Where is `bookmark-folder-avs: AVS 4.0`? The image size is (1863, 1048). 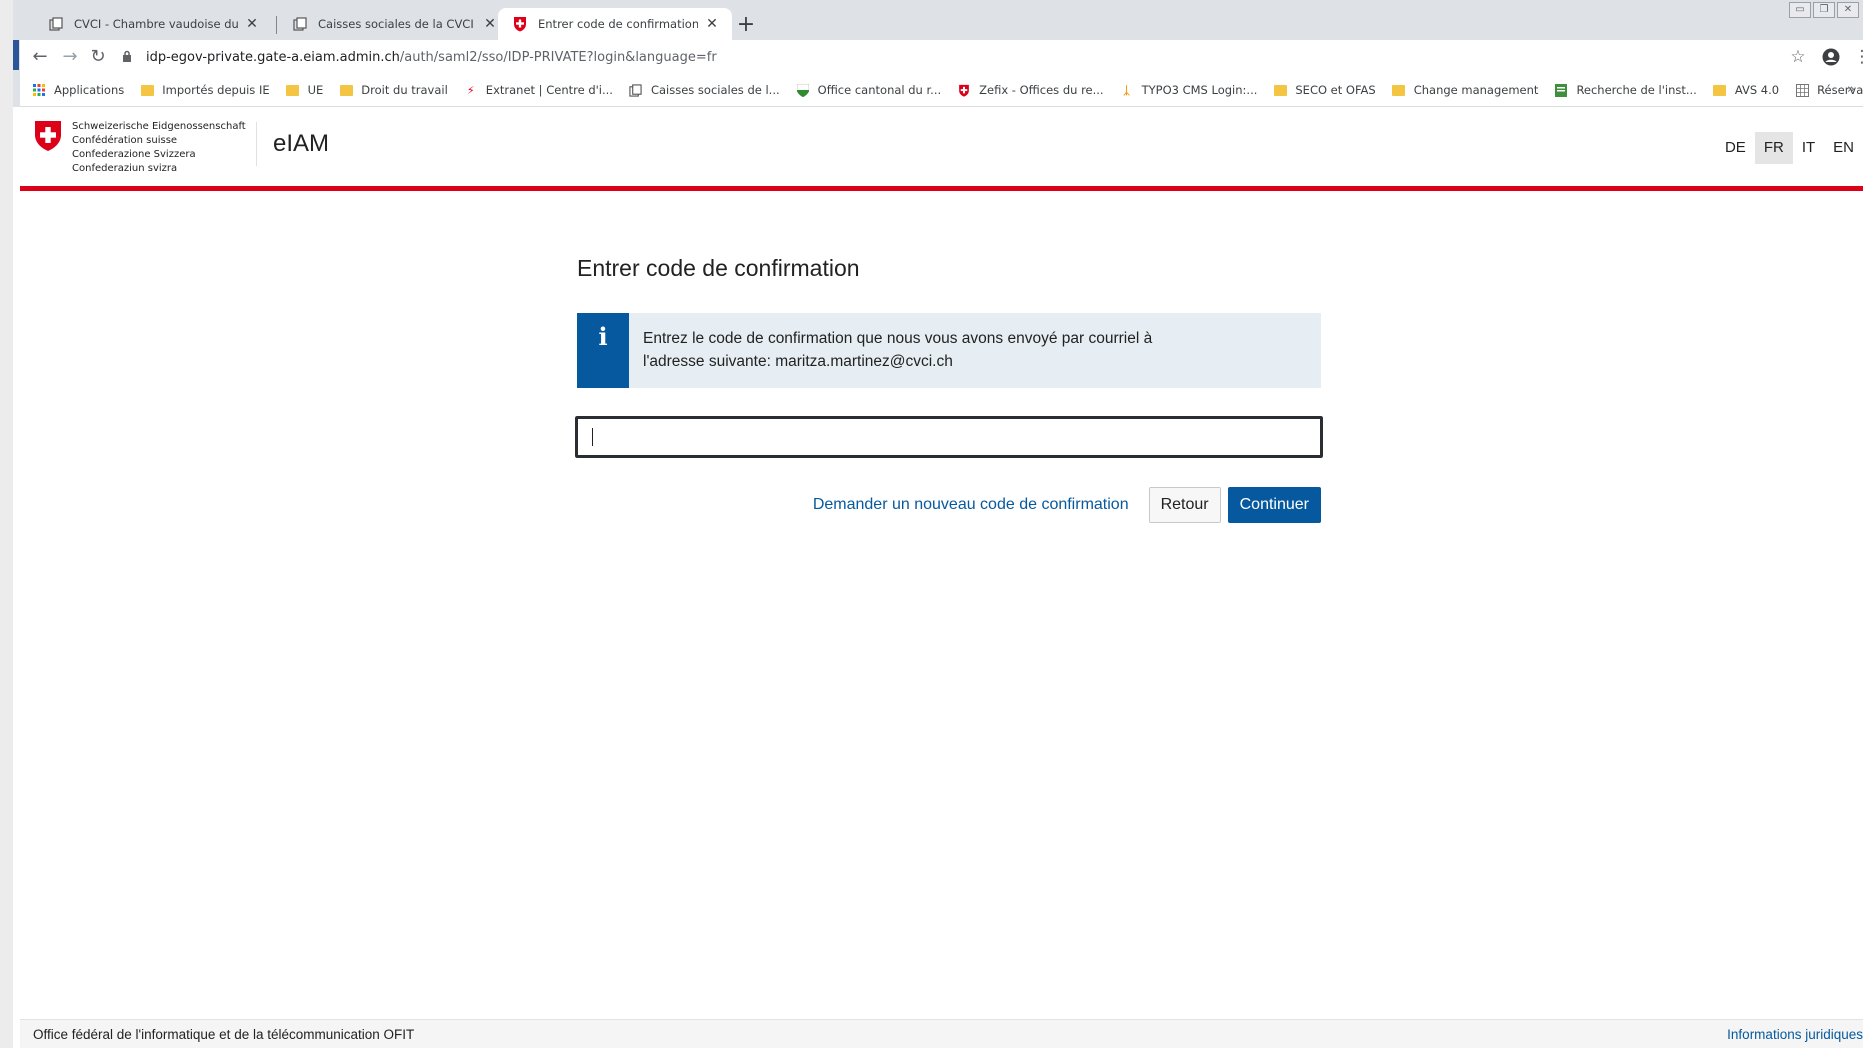
bookmark-folder-avs: AVS 4.0 is located at coordinates (1746, 90).